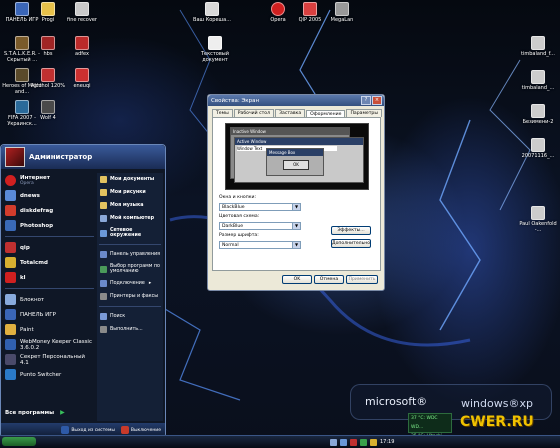  What do you see at coordinates (82, 46) in the screenshot?
I see `desktop-icon-adfex: adfex` at bounding box center [82, 46].